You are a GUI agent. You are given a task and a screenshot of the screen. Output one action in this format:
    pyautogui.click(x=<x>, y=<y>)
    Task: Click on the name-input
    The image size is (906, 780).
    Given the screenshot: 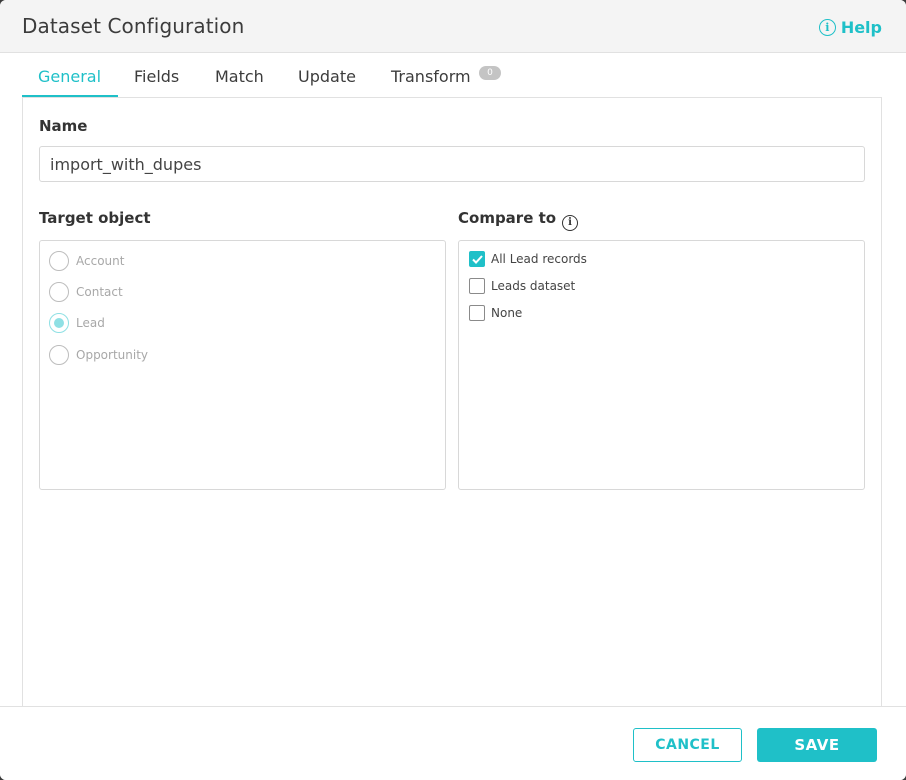 What is the action you would take?
    pyautogui.click(x=452, y=164)
    